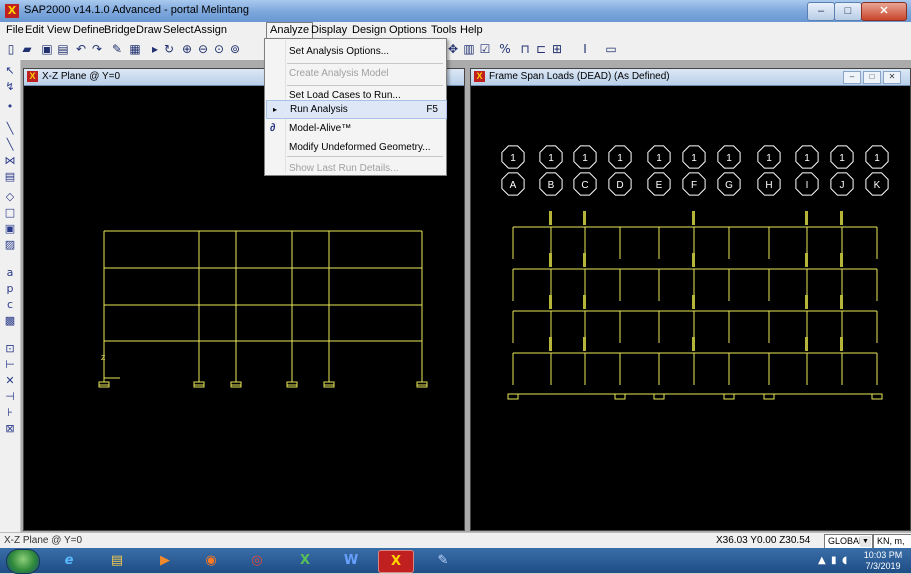 Image resolution: width=911 pixels, height=574 pixels. Describe the element at coordinates (557, 49) in the screenshot. I see `joint-icon: ⊞` at that location.